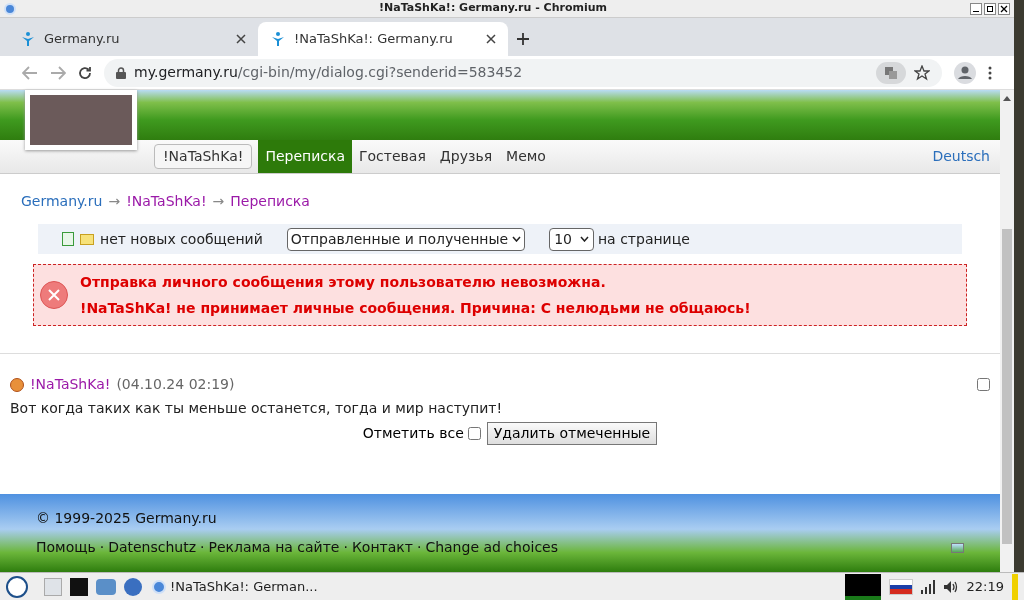  What do you see at coordinates (950, 586) in the screenshot?
I see `volume-icon` at bounding box center [950, 586].